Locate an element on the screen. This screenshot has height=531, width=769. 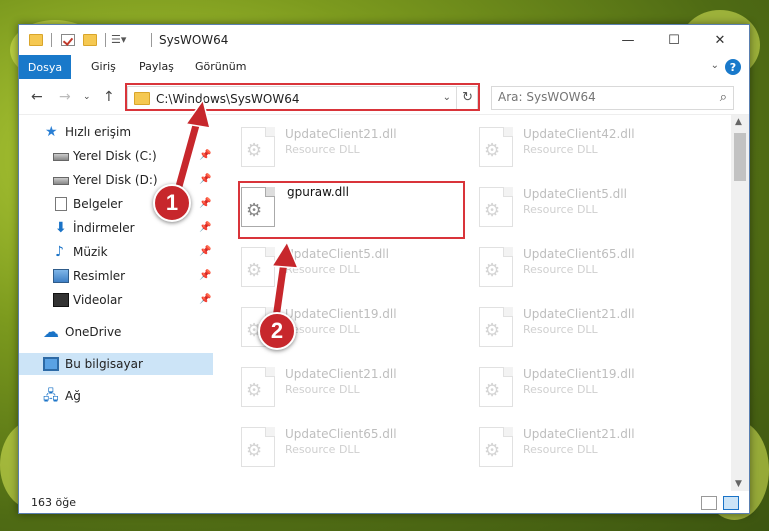
download-icon: ⬇ is located at coordinates (61, 228).